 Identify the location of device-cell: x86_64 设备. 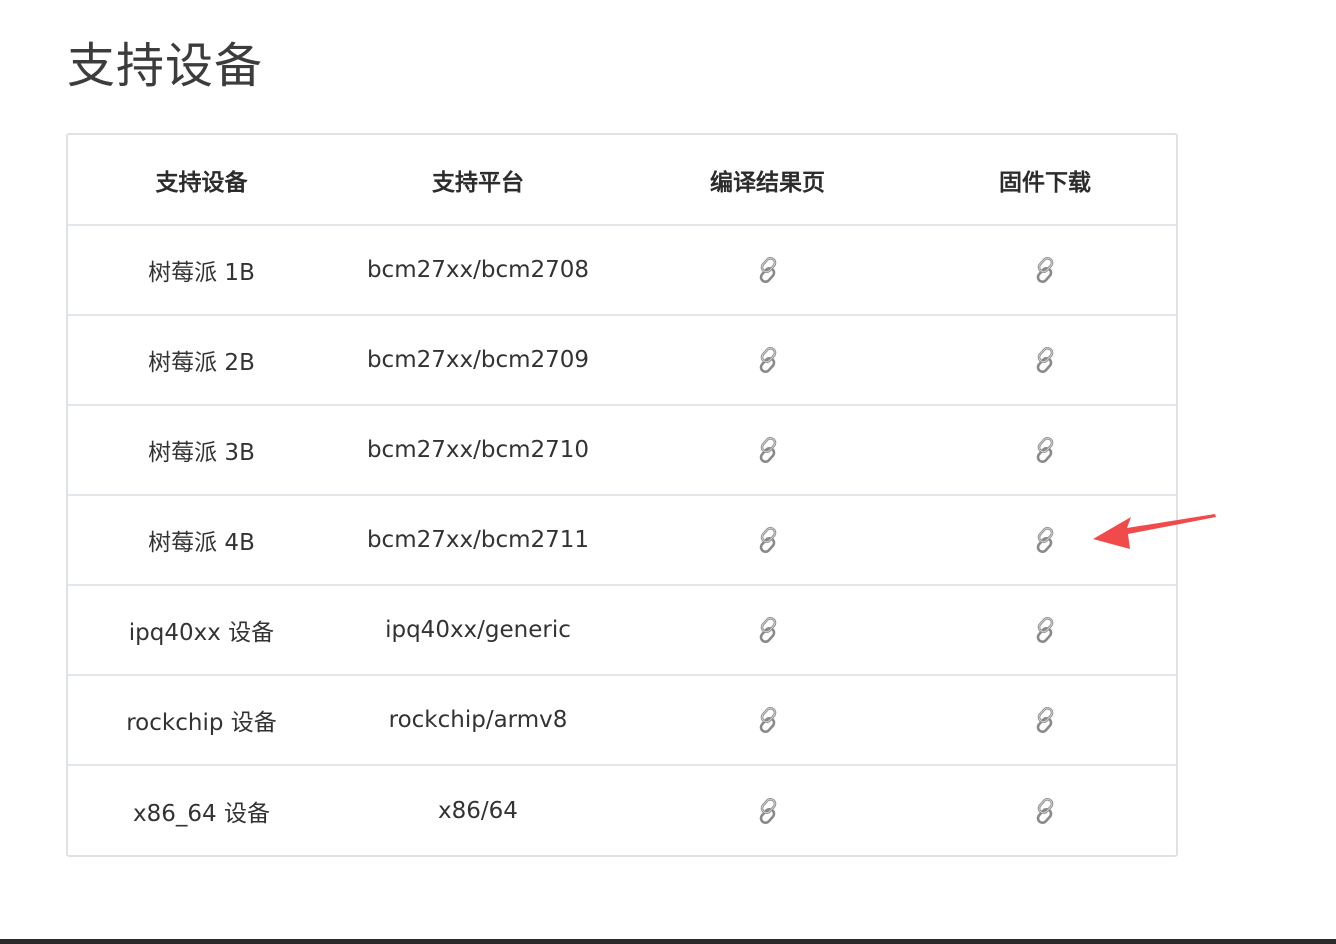
(201, 813).